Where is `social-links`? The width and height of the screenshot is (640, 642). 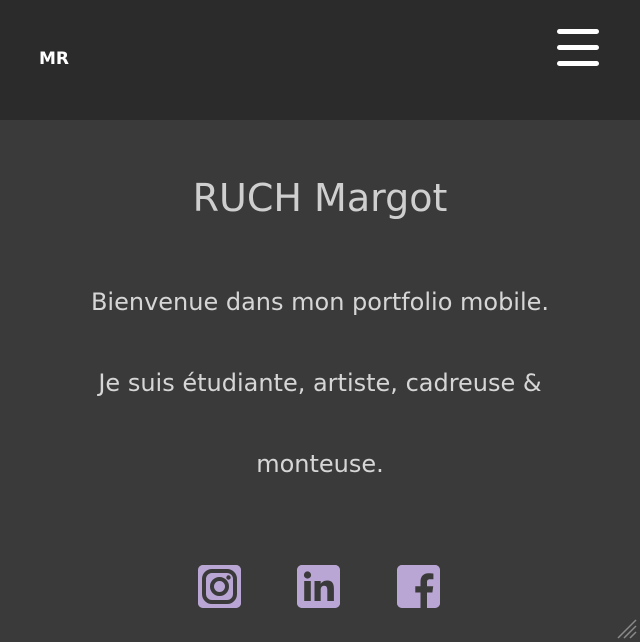
social-links is located at coordinates (320, 587).